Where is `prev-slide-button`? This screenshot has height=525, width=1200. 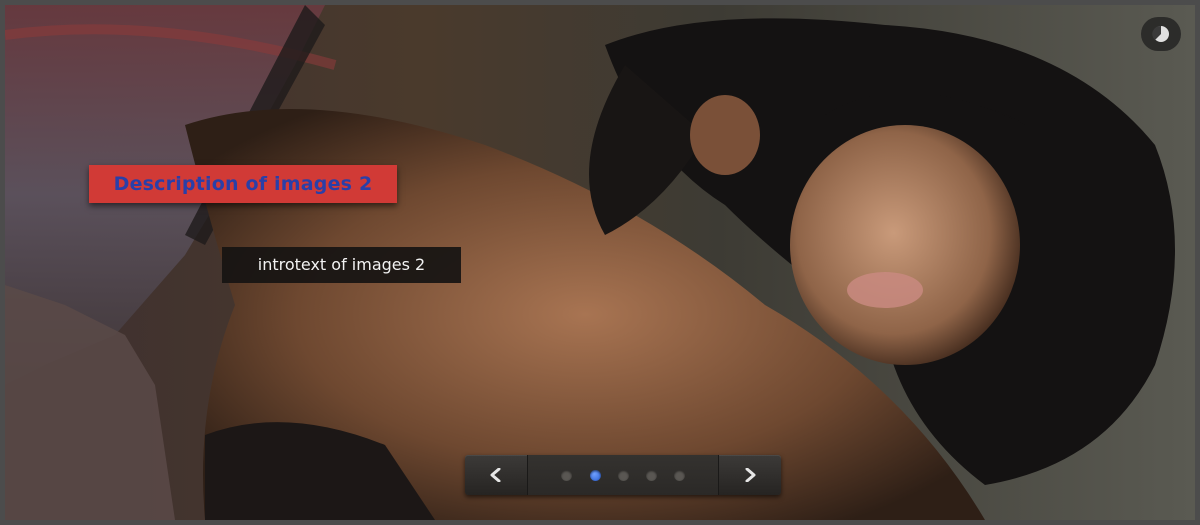 prev-slide-button is located at coordinates (496, 475).